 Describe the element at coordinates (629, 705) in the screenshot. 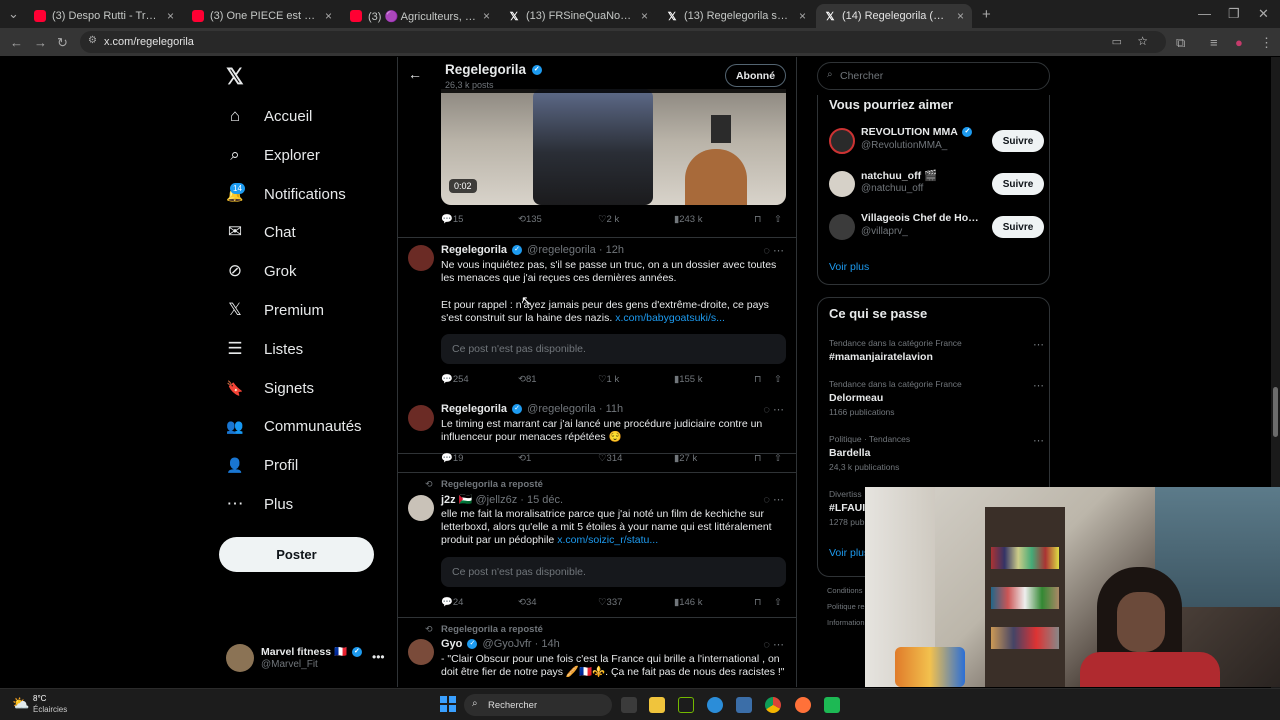

I see `task-view-icon` at that location.